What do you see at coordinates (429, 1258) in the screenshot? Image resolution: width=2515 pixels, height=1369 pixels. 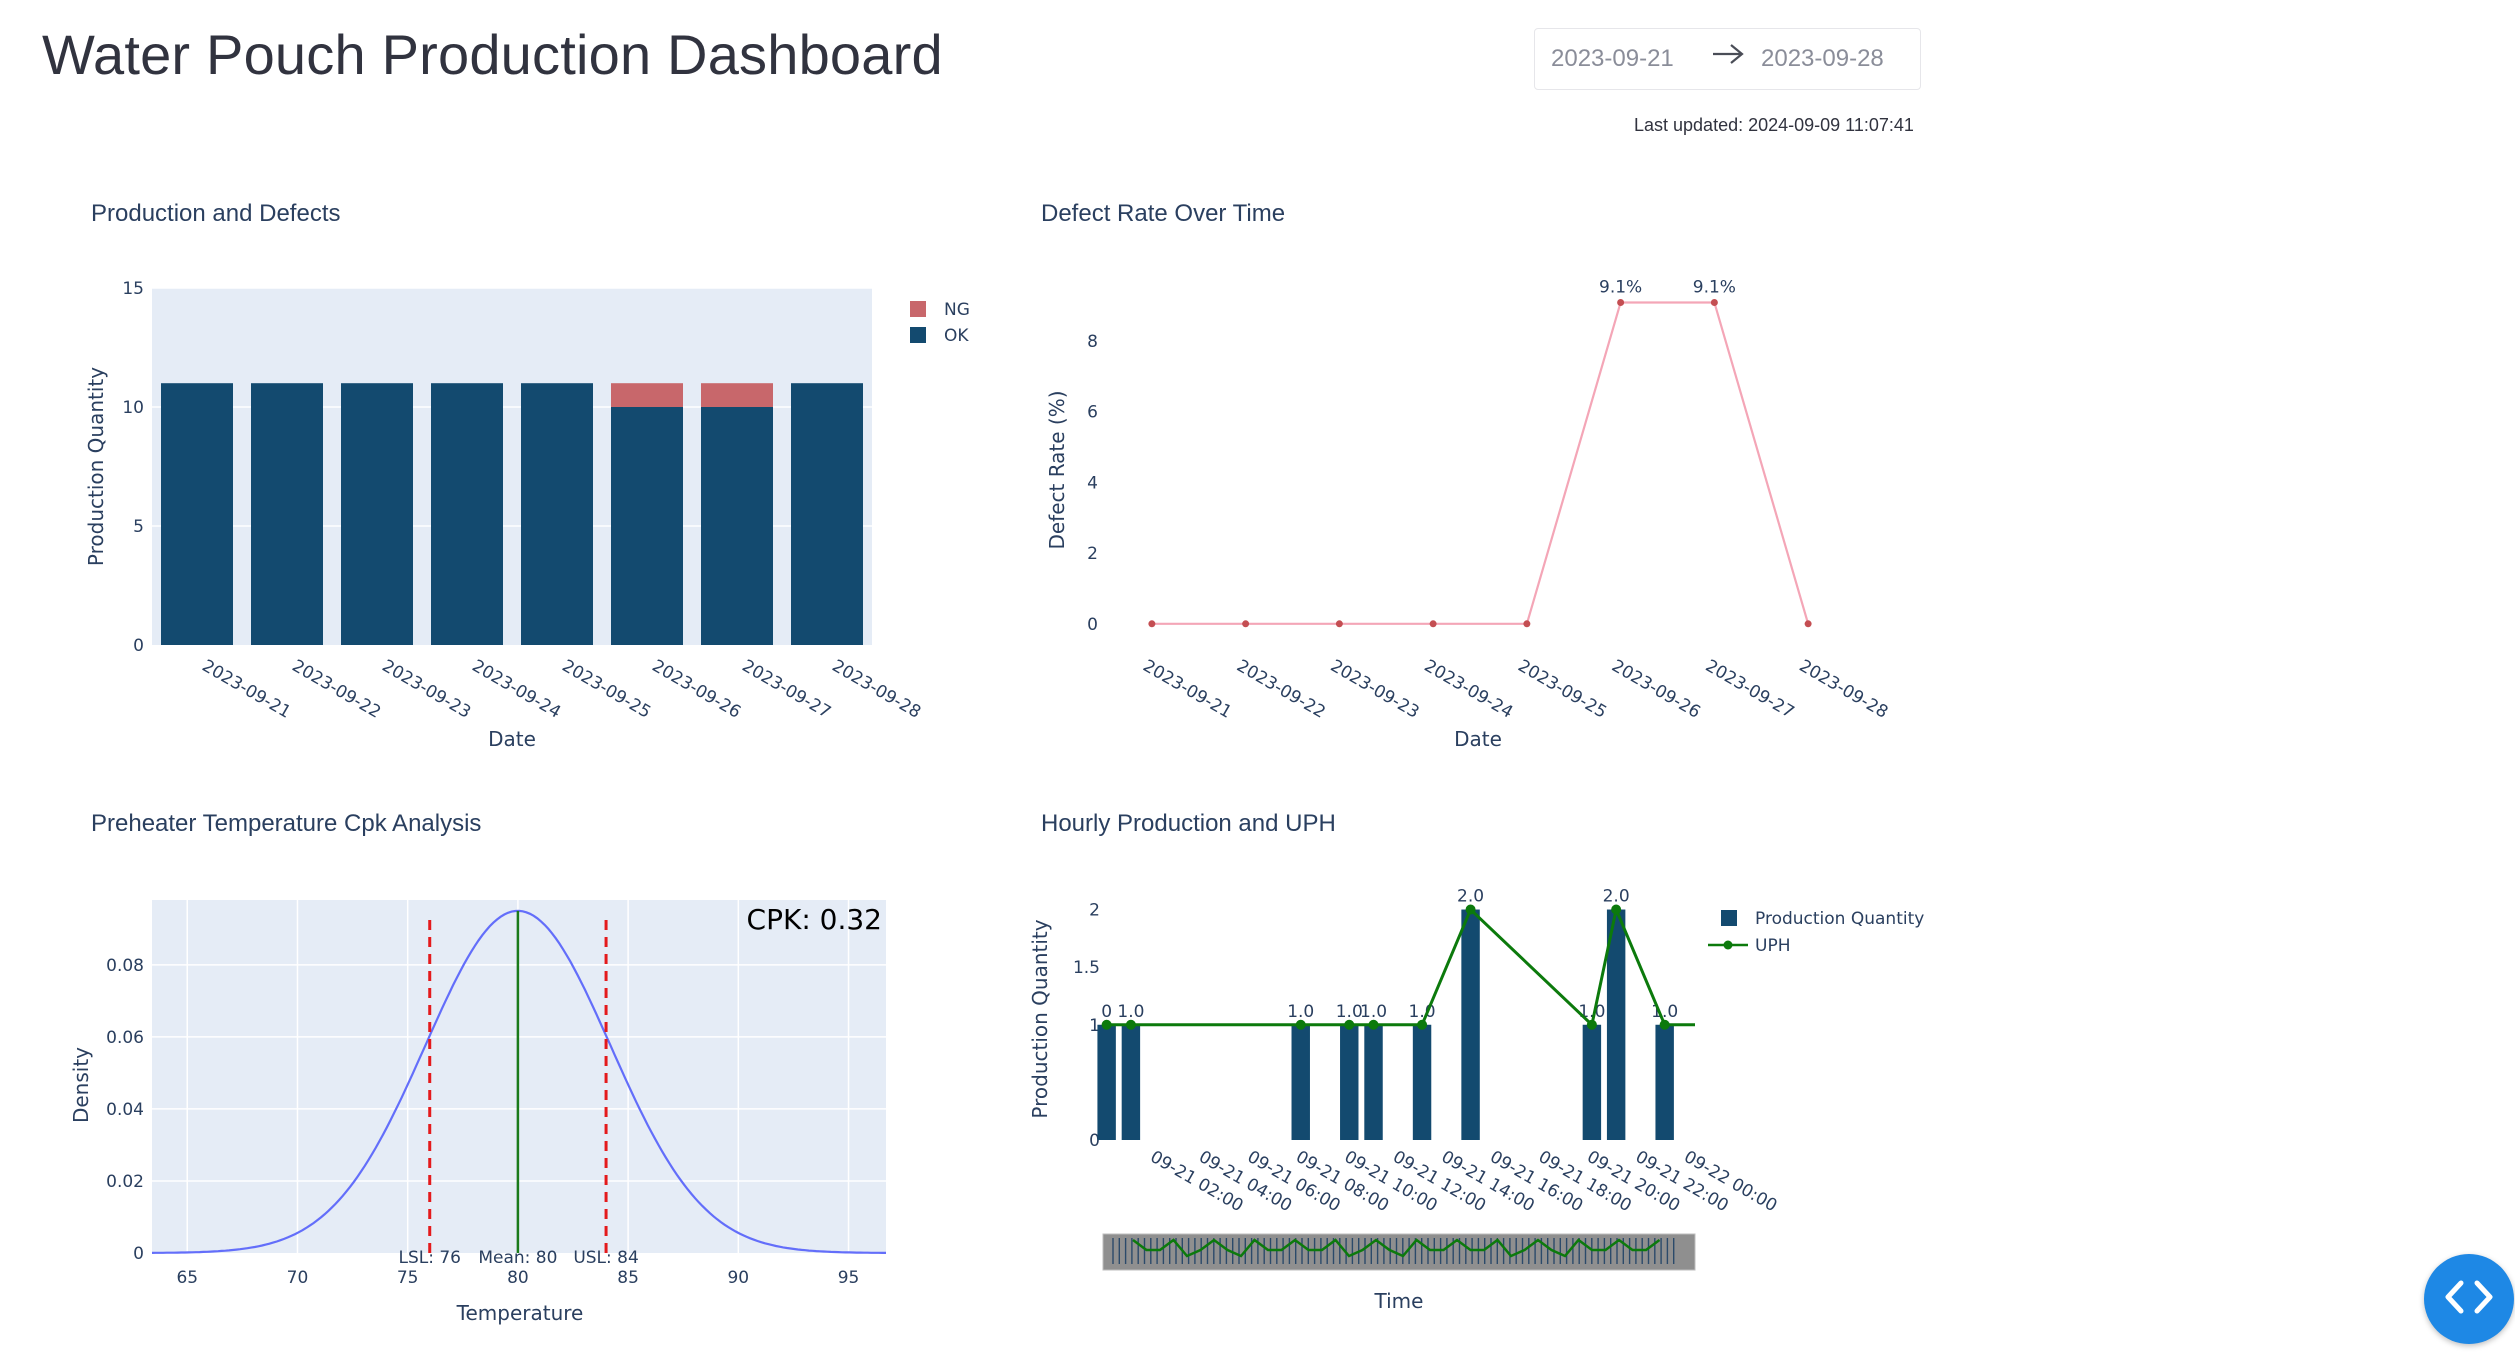 I see `cpk-lsl-label: LSL: 76` at bounding box center [429, 1258].